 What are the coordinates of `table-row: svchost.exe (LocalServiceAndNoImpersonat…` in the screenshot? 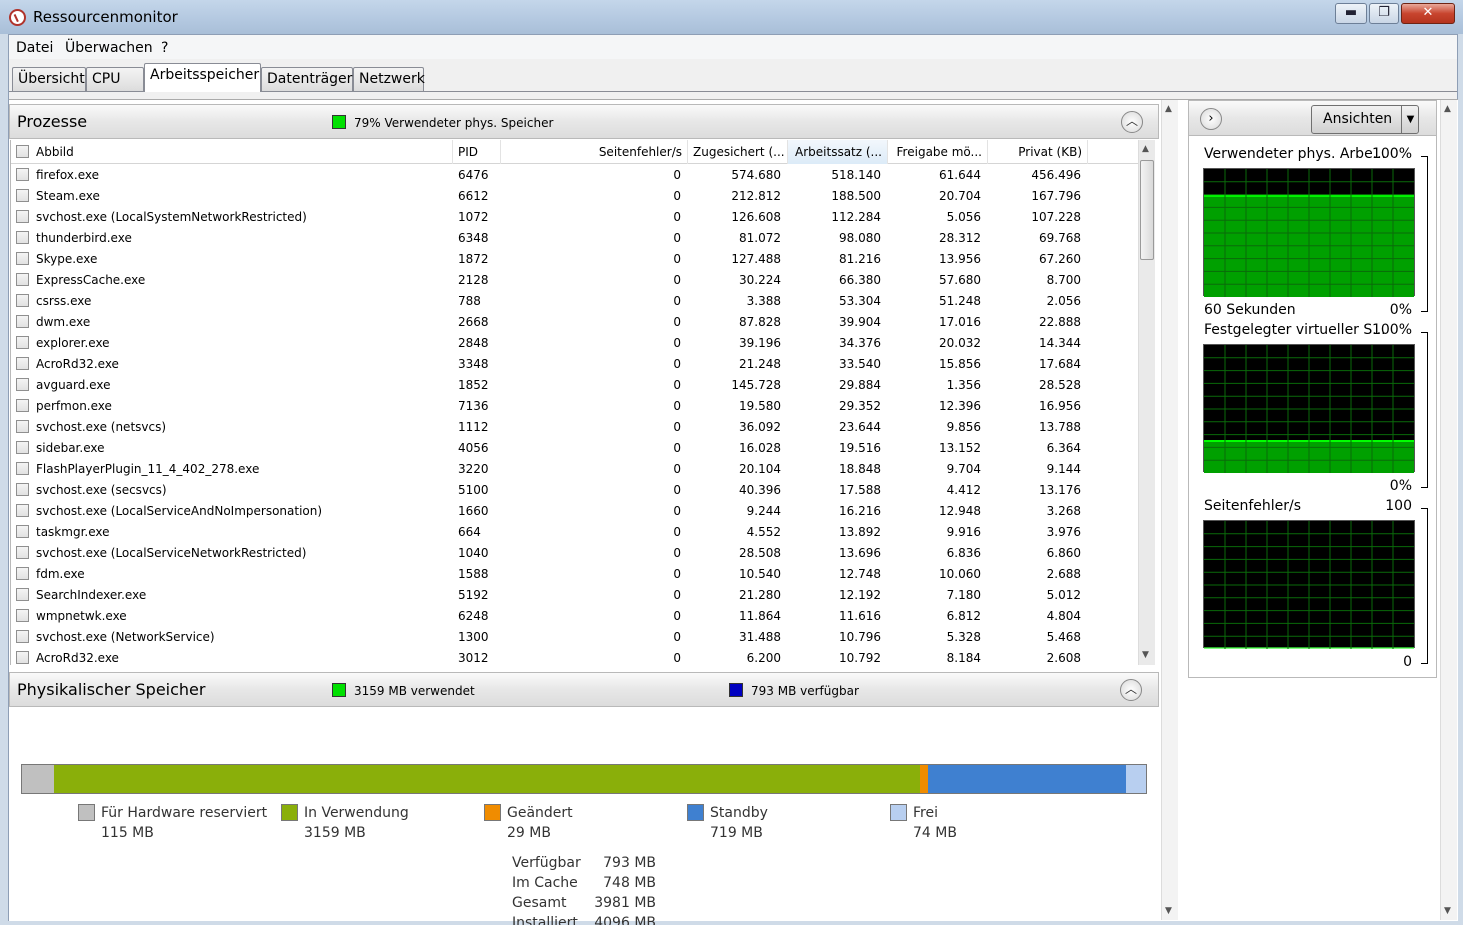 It's located at (575, 511).